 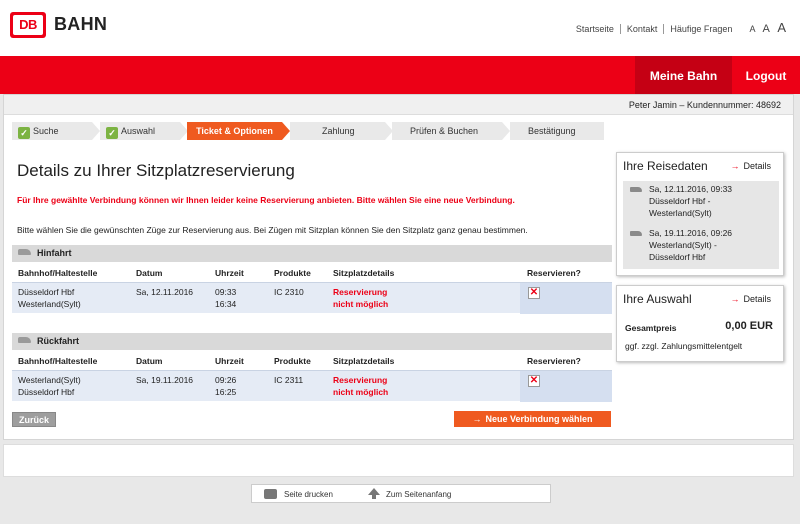 What do you see at coordinates (165, 380) in the screenshot?
I see `travel-date: Sa, 19.11.2016` at bounding box center [165, 380].